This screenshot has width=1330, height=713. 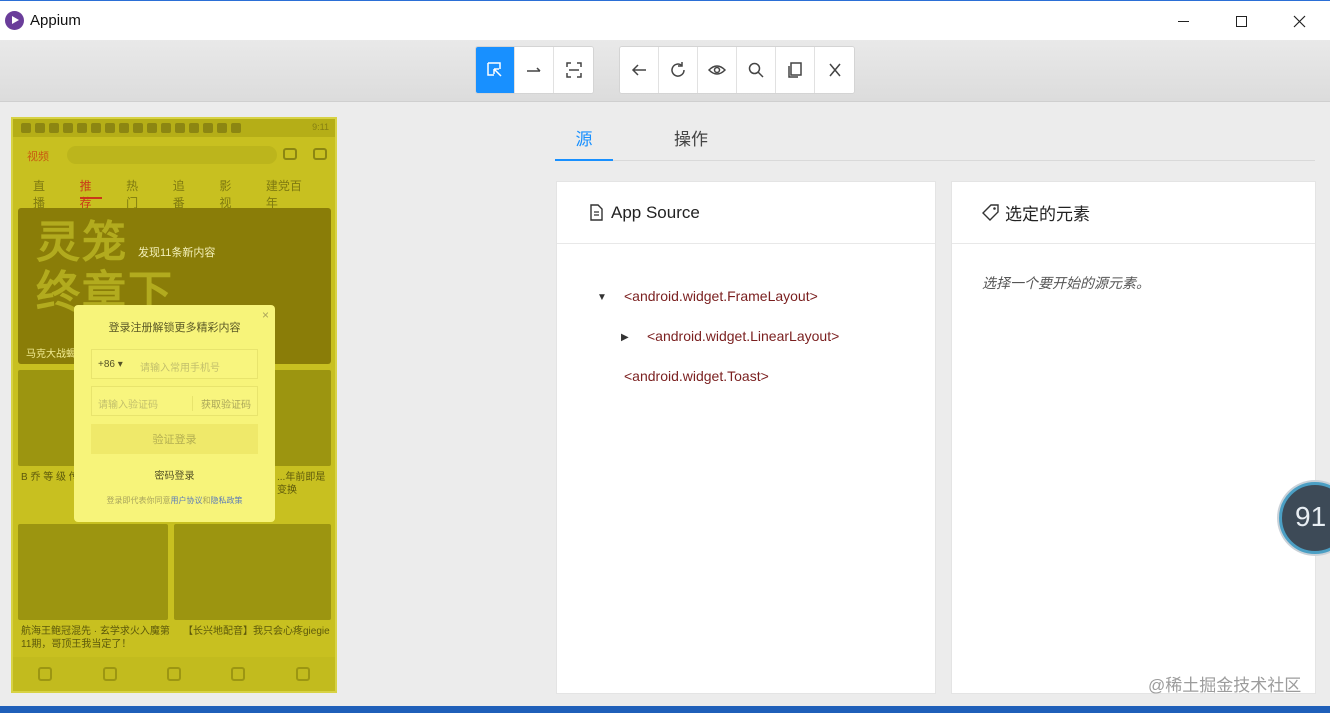 What do you see at coordinates (174, 500) in the screenshot?
I see `agreement-text: 登录即代表你同意用户协议和隐私政策` at bounding box center [174, 500].